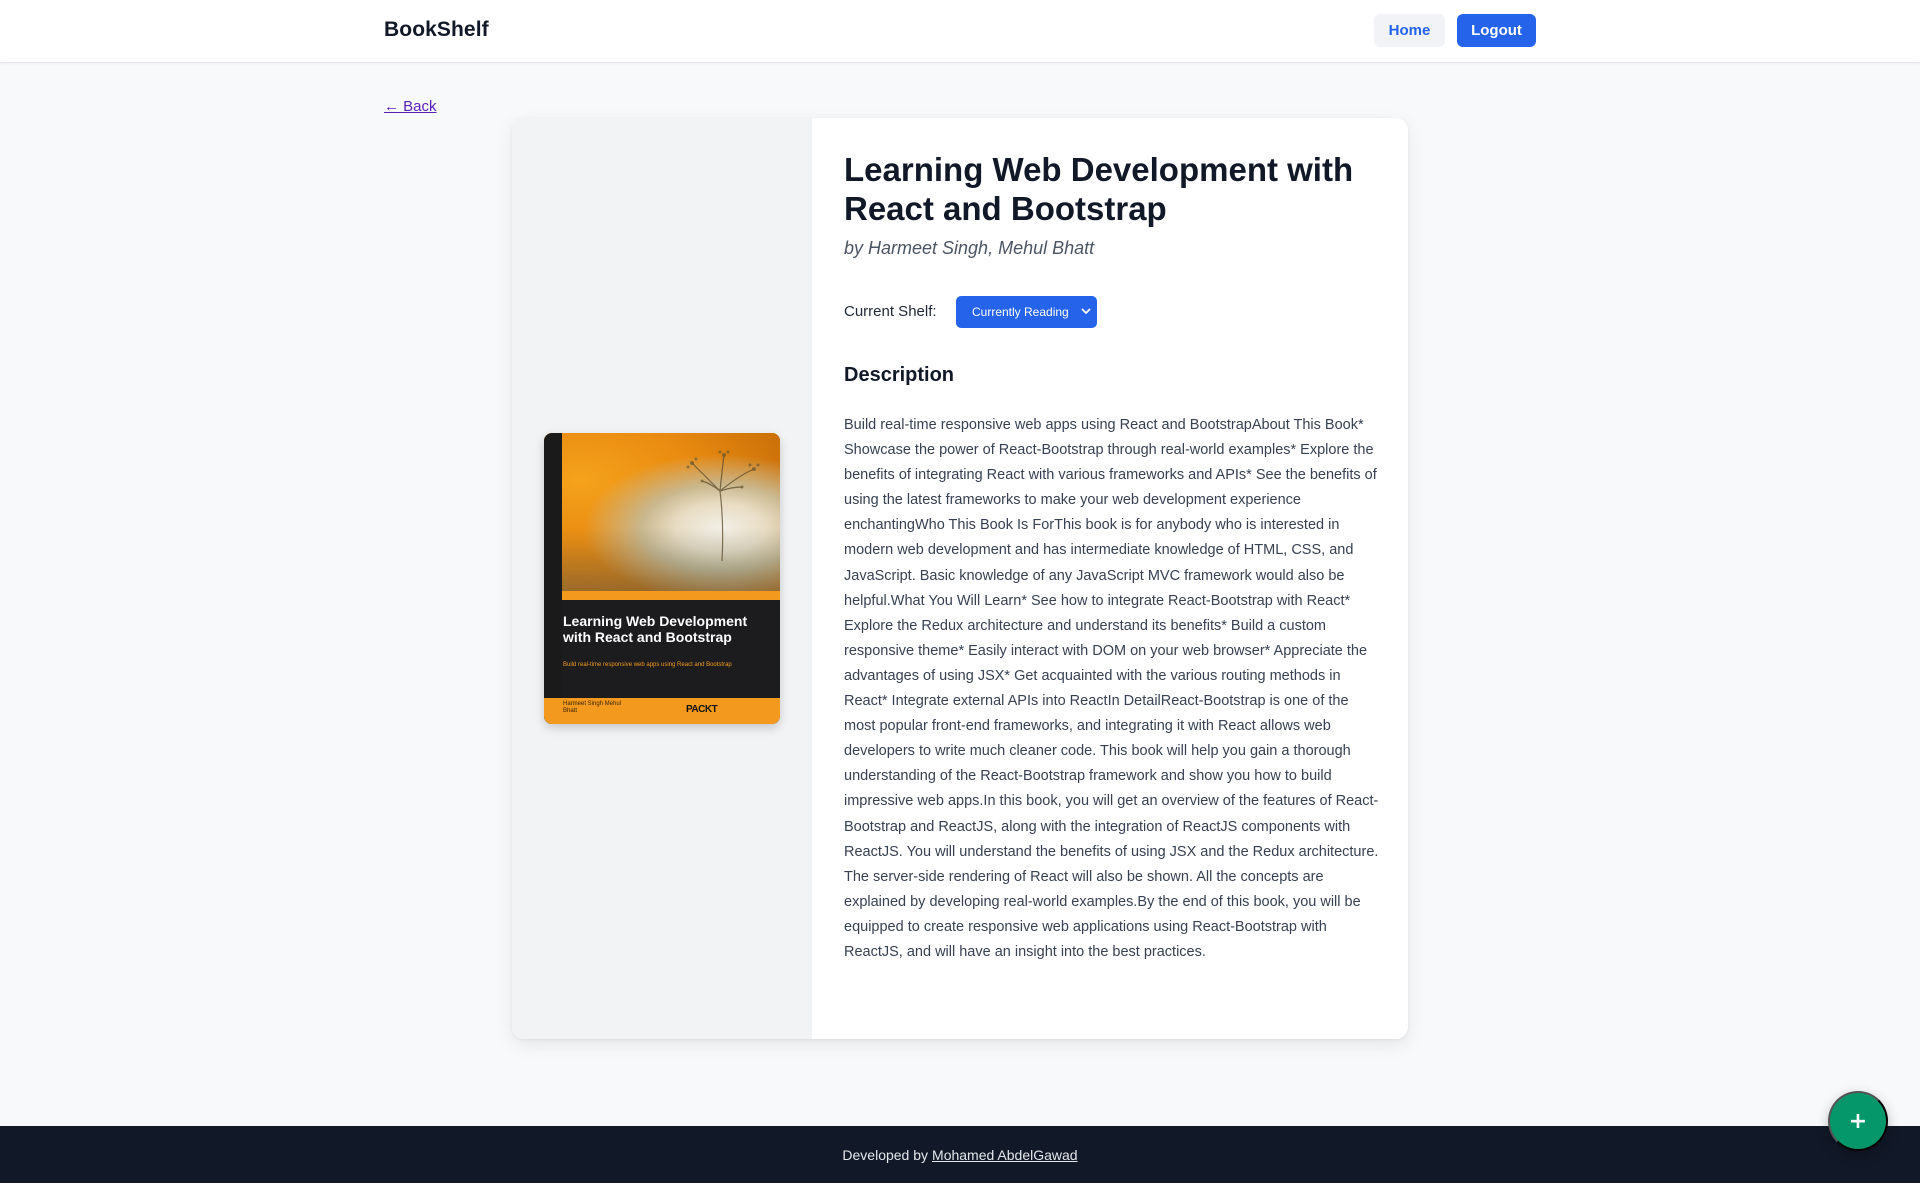  I want to click on shelf-select: Currently Reading, so click(1026, 312).